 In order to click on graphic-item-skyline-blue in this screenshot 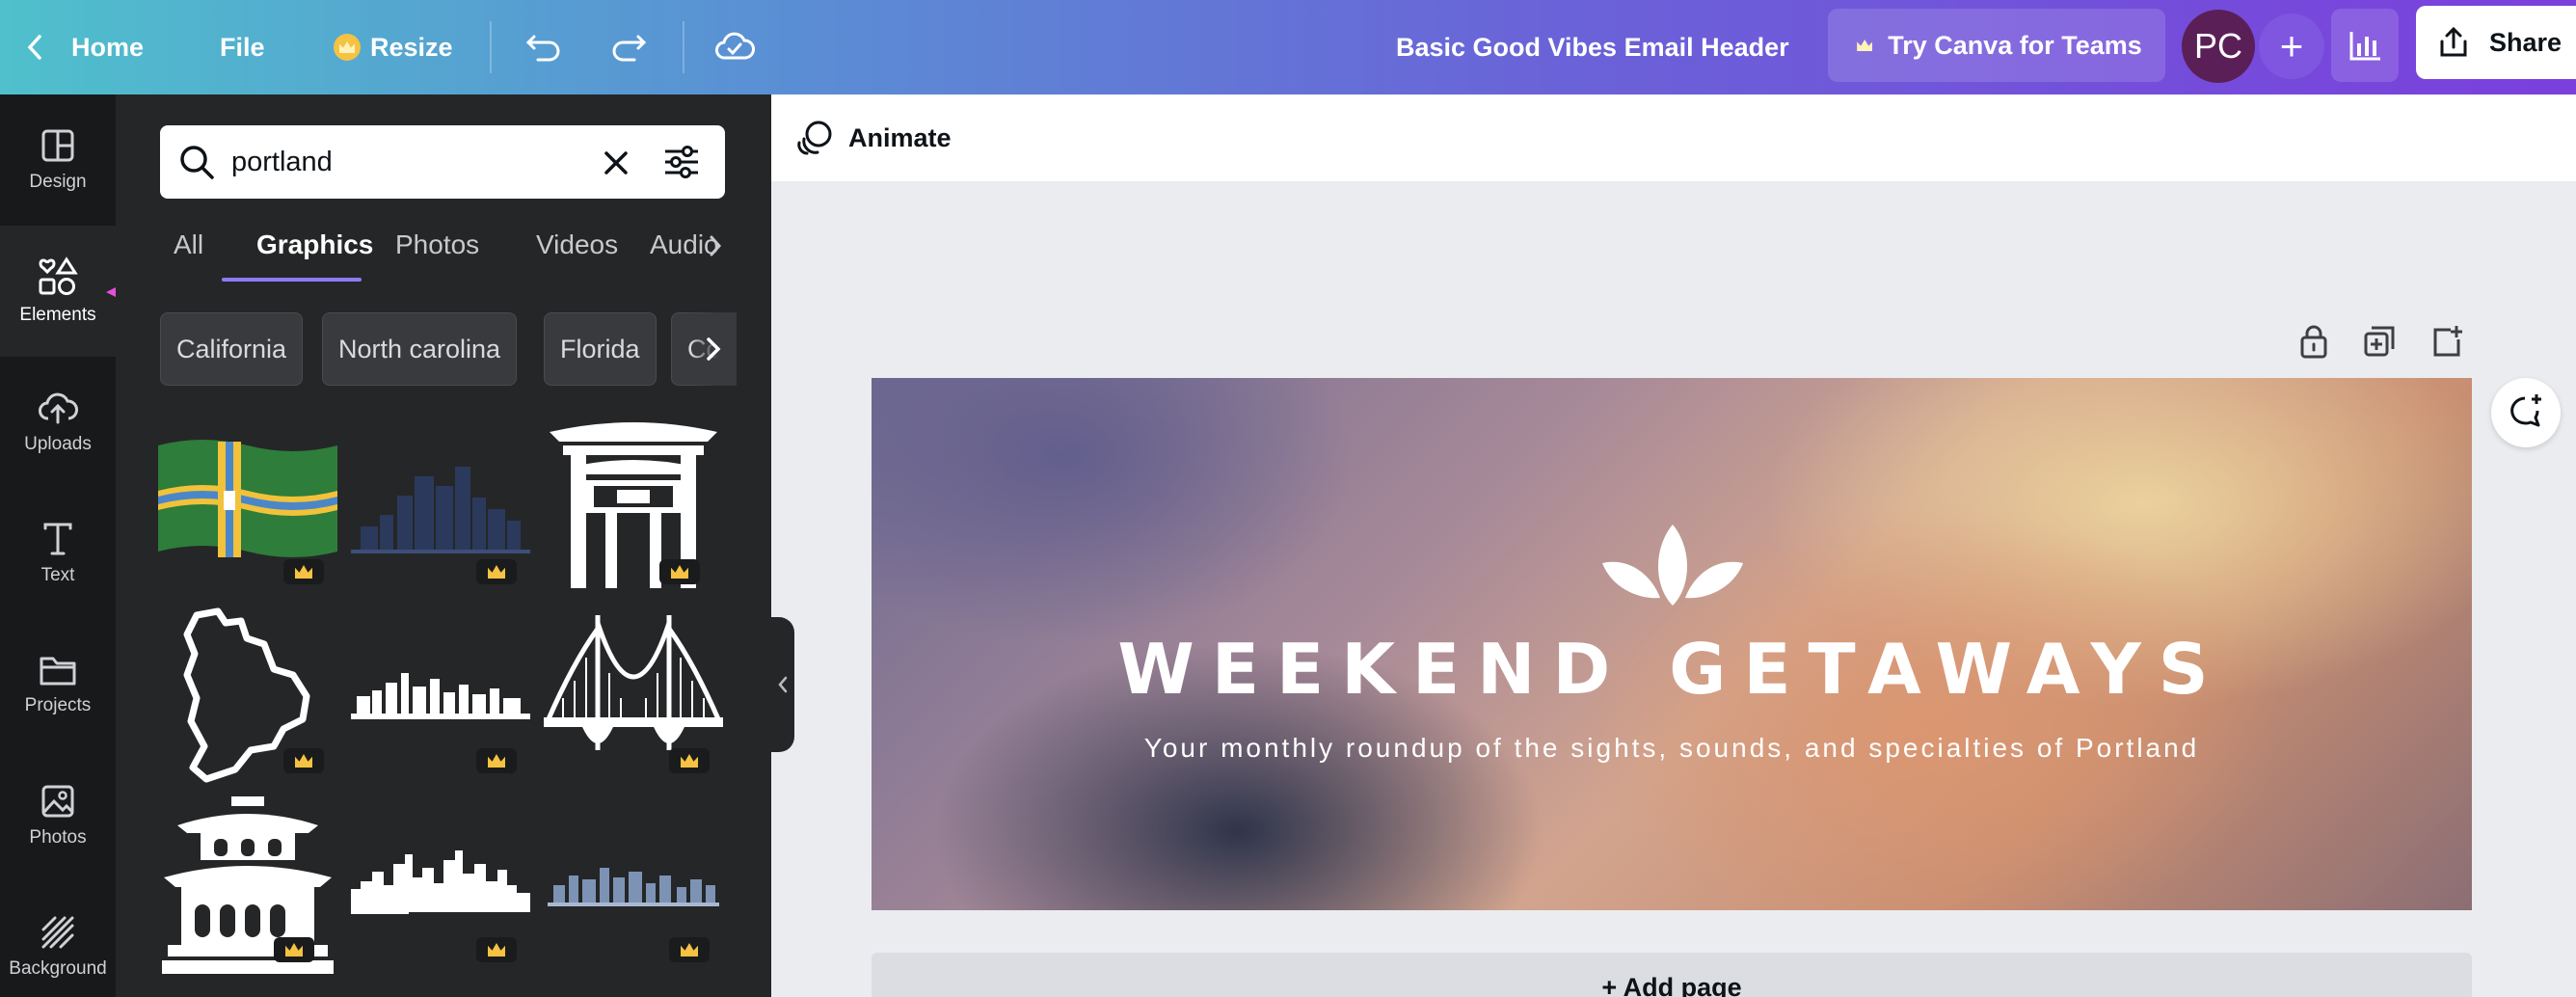, I will do `click(634, 886)`.